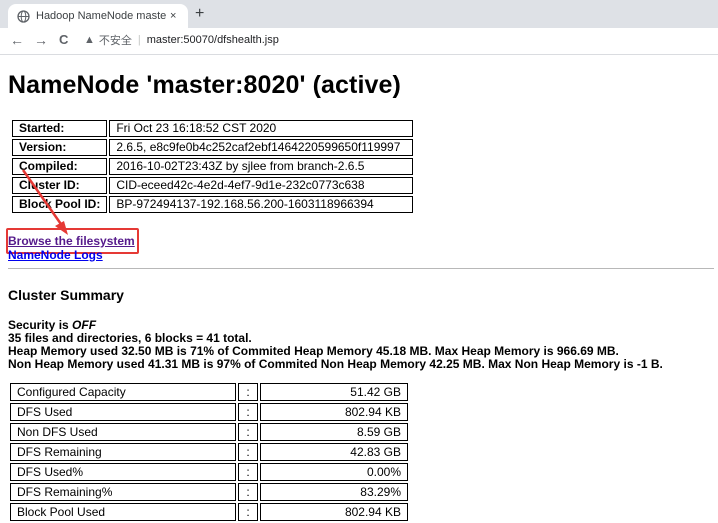 The image size is (718, 523). I want to click on info-key: Cluster ID:, so click(60, 185).